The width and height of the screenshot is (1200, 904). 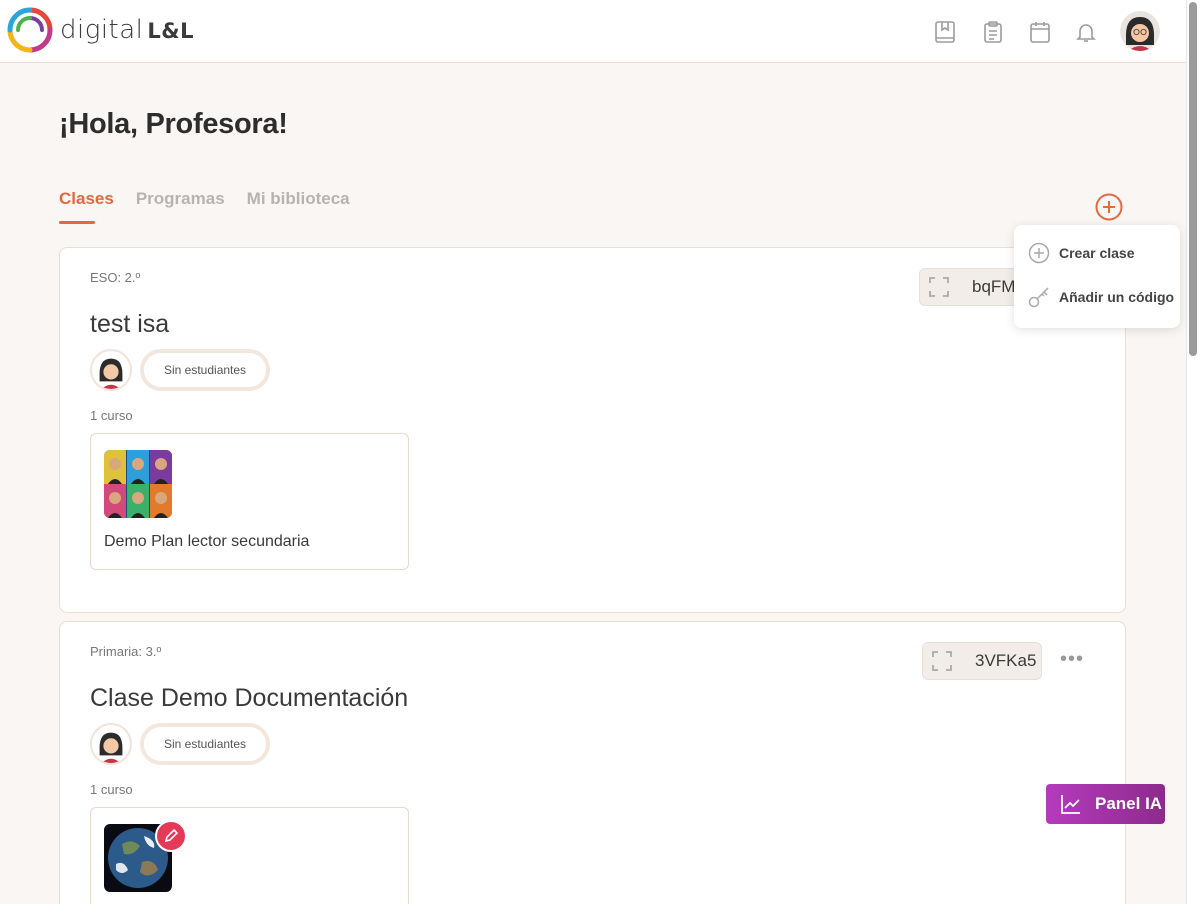 I want to click on trend-chart-icon, so click(x=1070, y=804).